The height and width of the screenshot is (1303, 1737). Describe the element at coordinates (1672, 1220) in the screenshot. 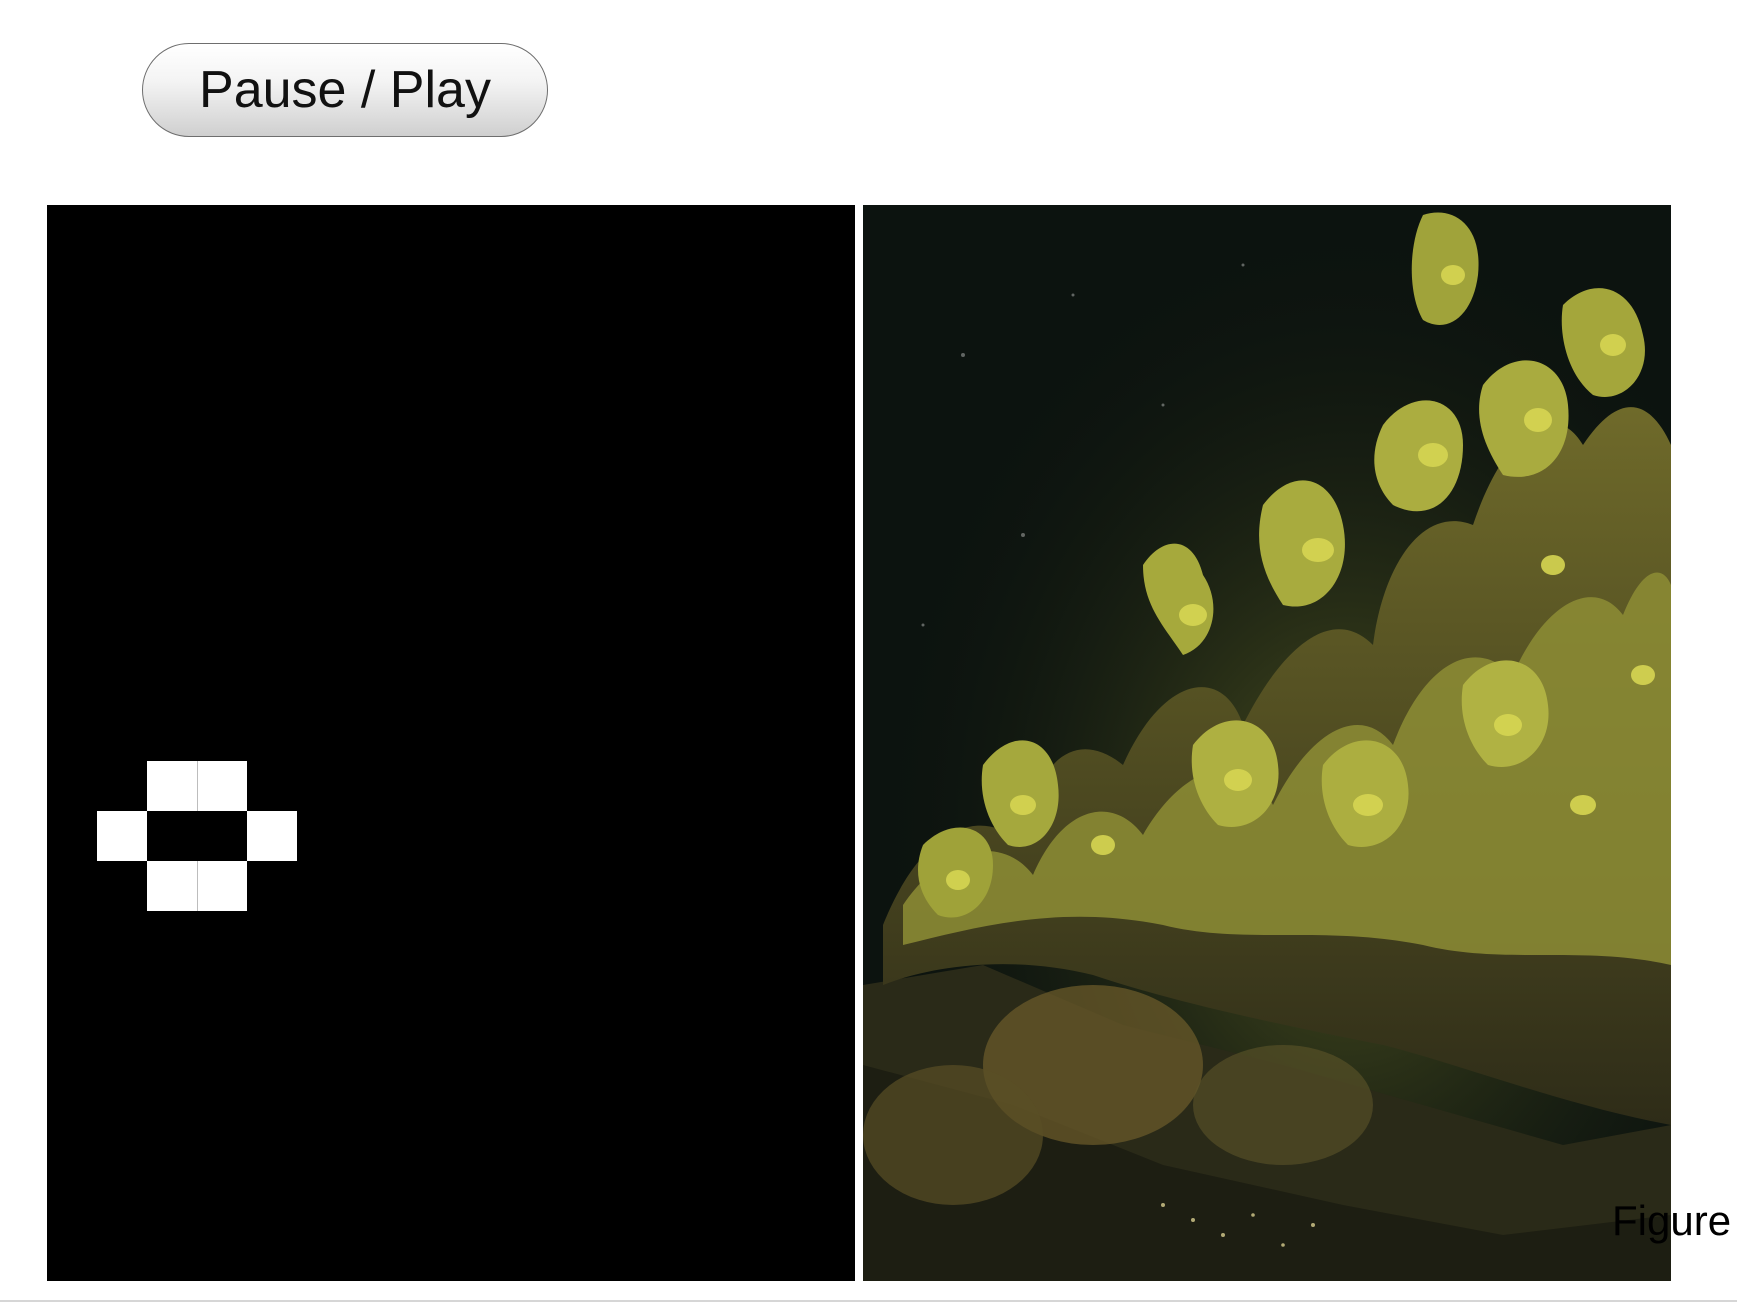

I see `figure-caption: Figure` at that location.